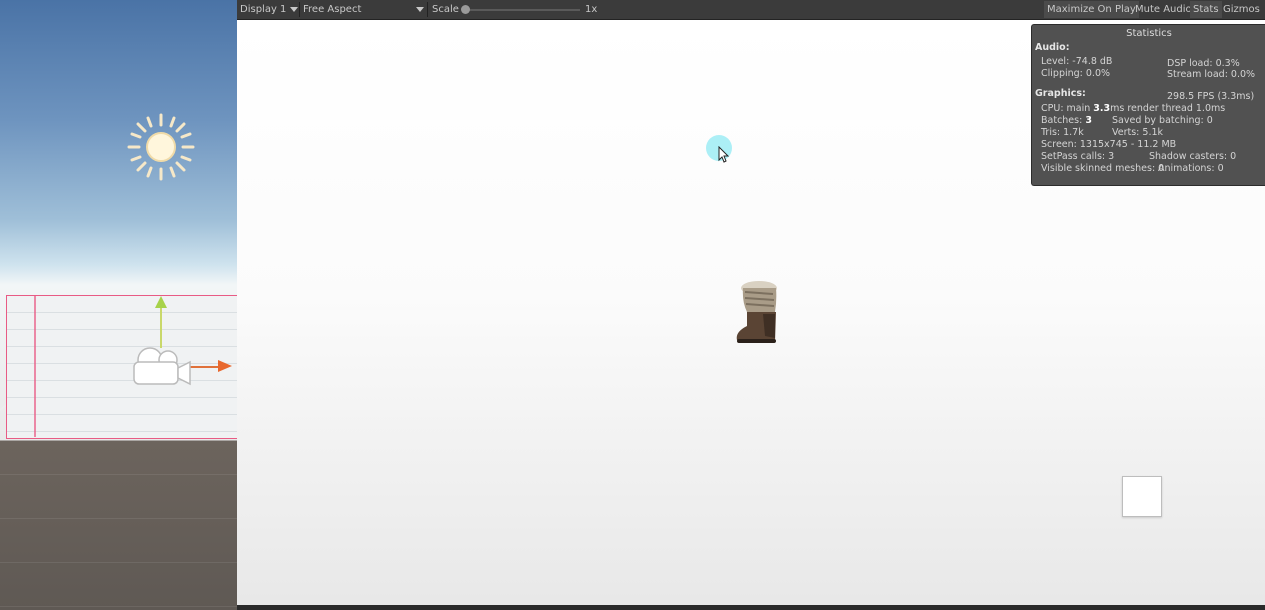  What do you see at coordinates (1211, 74) in the screenshot?
I see `stream-load: Stream load: 0.0%` at bounding box center [1211, 74].